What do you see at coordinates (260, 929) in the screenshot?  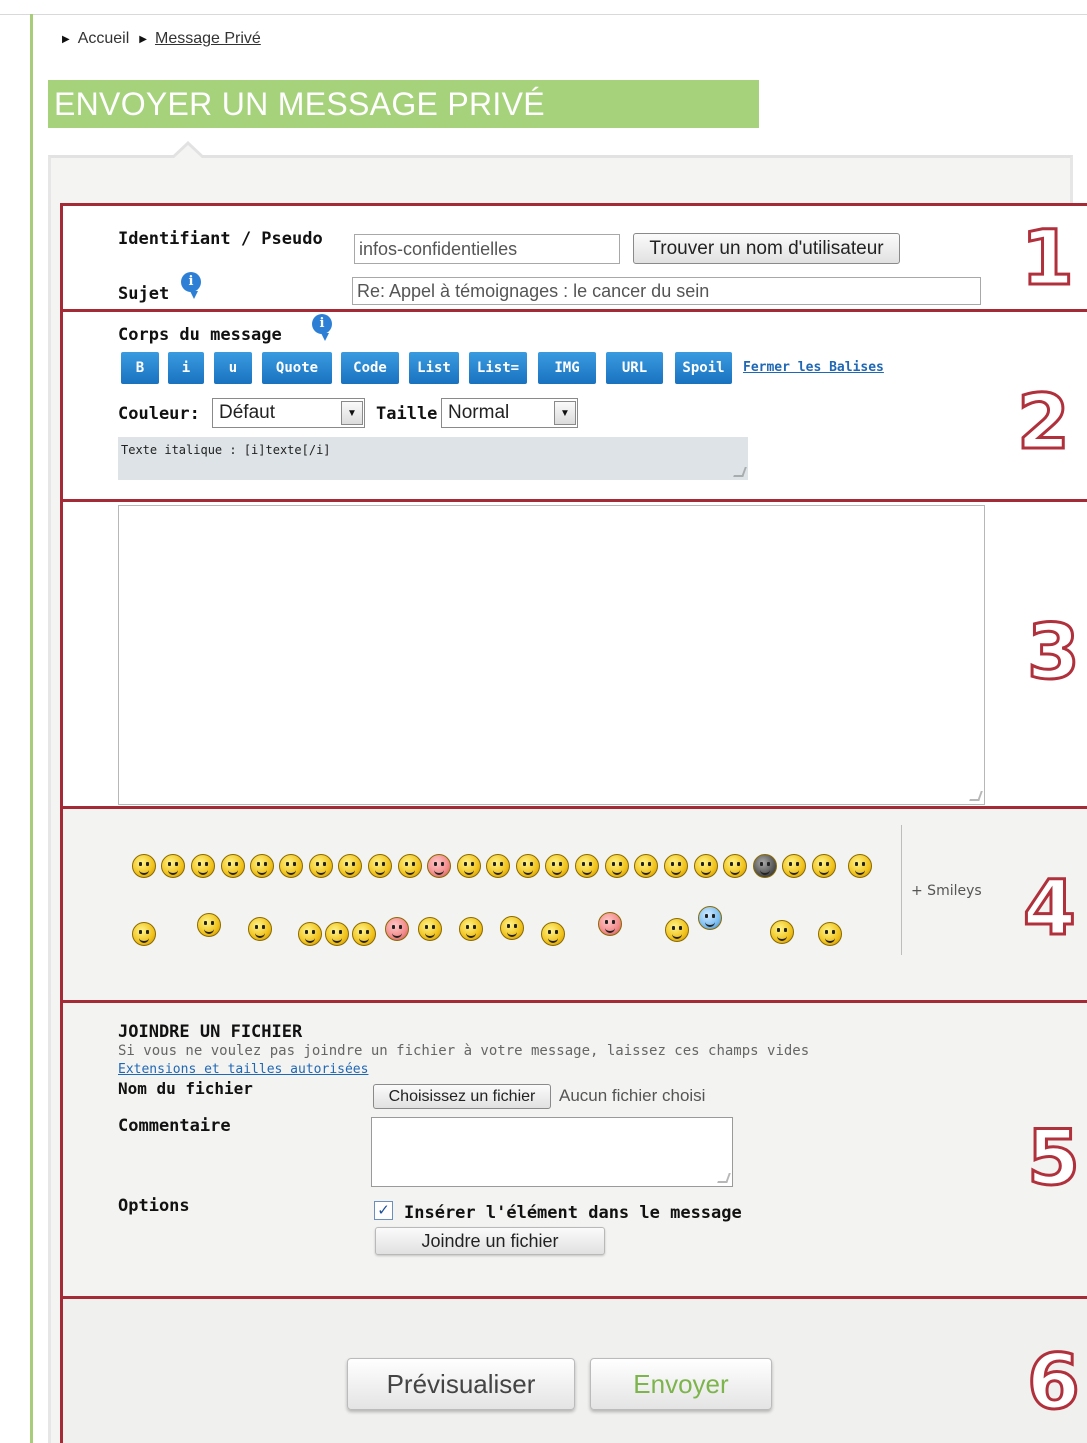 I see `smiley-bug-icon` at bounding box center [260, 929].